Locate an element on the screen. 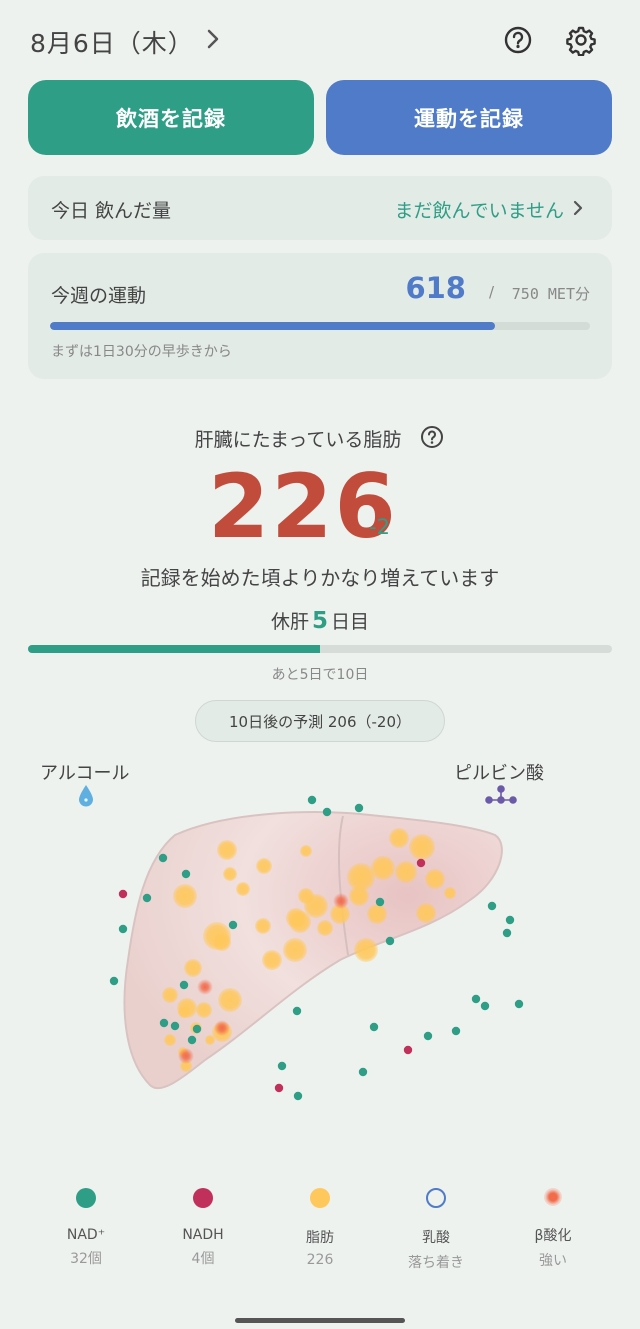  legend-beta-name: β酸化 is located at coordinates (553, 1236).